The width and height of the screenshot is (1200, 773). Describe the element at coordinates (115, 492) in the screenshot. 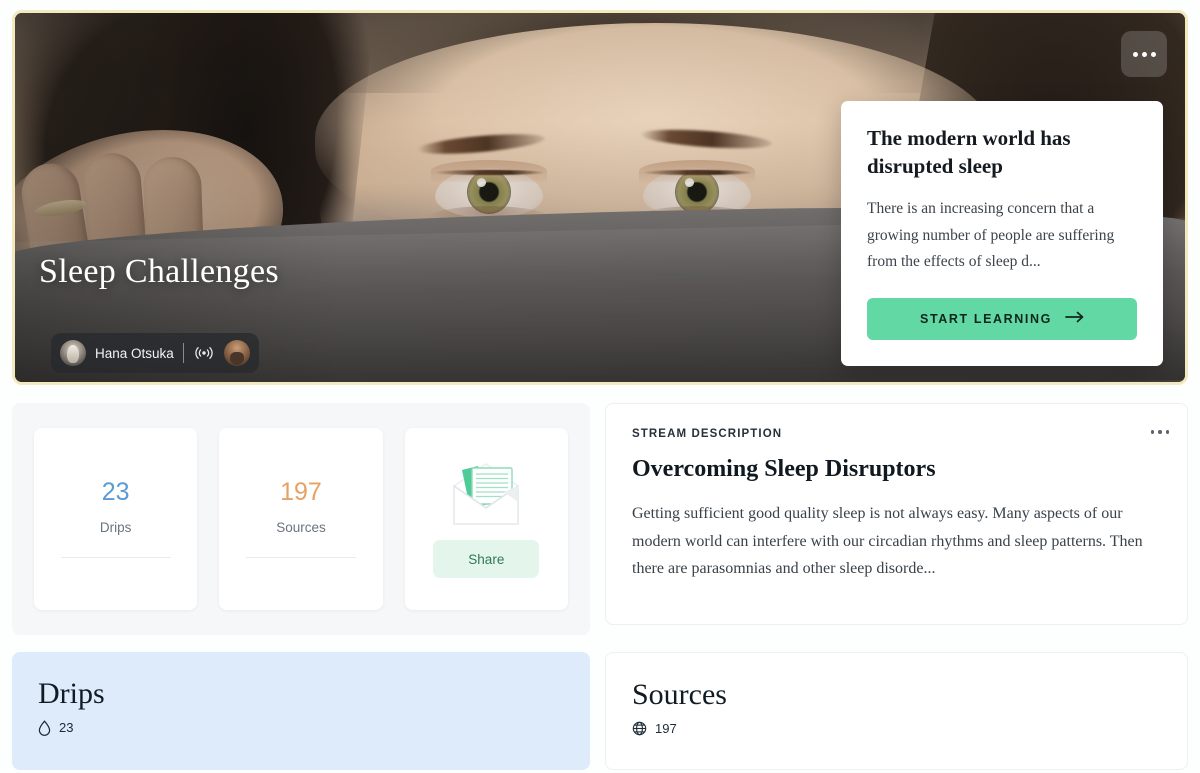

I see `stat-value: 23` at that location.